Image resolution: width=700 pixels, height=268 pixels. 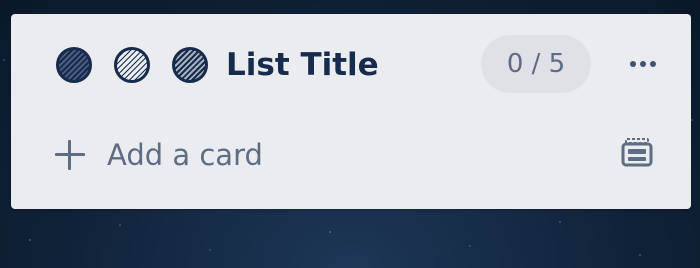 What do you see at coordinates (74, 65) in the screenshot?
I see `label-dot-dark` at bounding box center [74, 65].